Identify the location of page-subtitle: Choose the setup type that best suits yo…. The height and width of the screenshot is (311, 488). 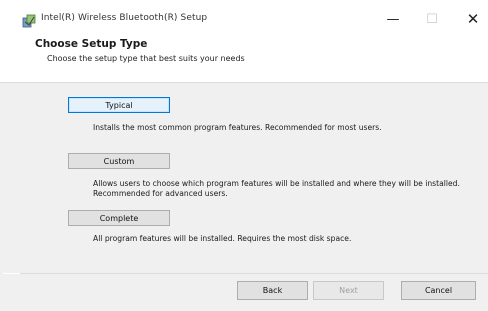
(146, 58).